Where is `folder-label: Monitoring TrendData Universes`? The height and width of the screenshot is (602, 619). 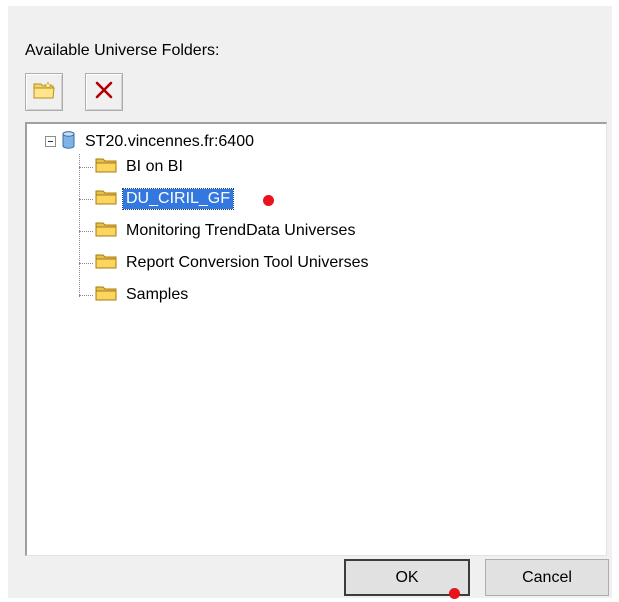
folder-label: Monitoring TrendData Universes is located at coordinates (241, 230).